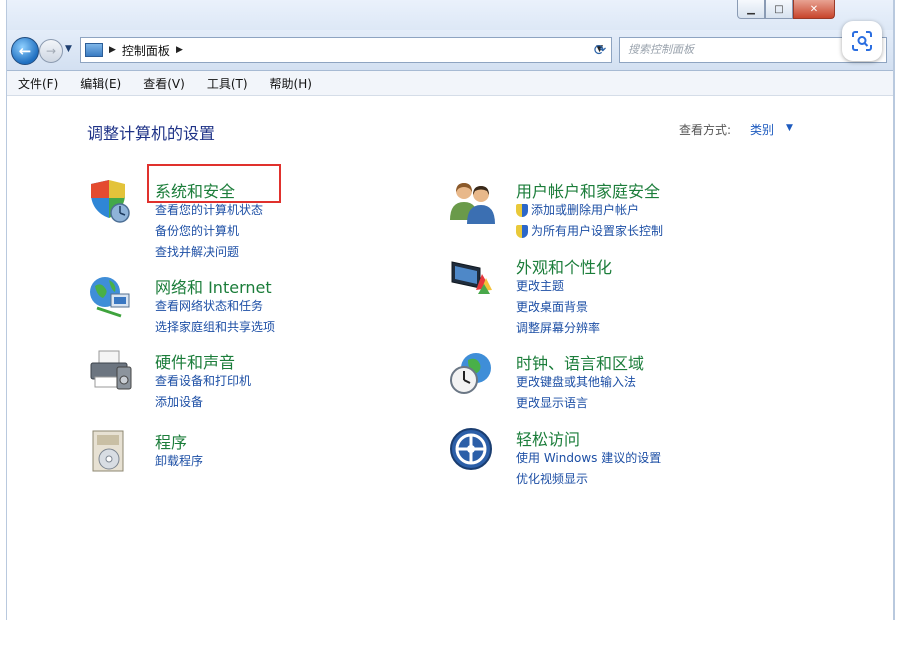 Image resolution: width=898 pixels, height=645 pixels. I want to click on link-add-remove-accounts: 添加或删除用户帐户, so click(589, 210).